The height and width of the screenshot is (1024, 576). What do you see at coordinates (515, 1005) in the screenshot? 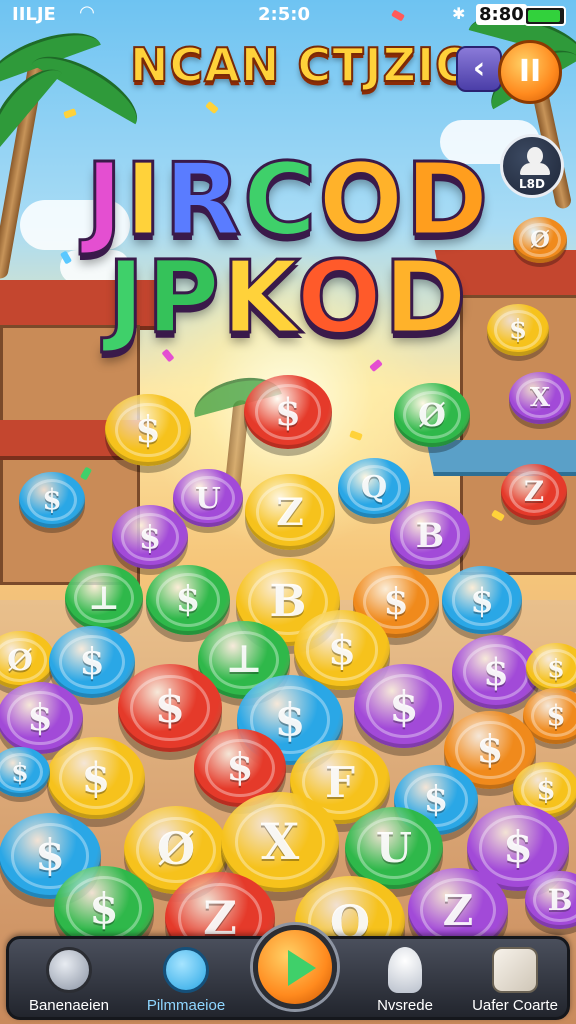
I see `nav-label-3: Uafer Coarte` at bounding box center [515, 1005].